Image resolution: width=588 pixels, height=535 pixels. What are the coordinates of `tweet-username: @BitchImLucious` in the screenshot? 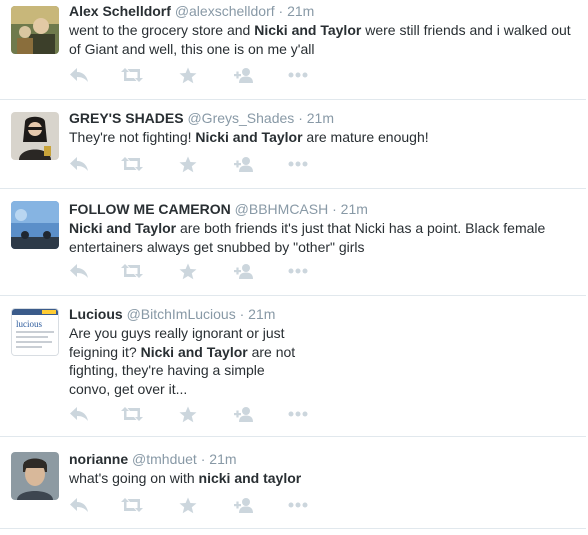 It's located at (181, 314).